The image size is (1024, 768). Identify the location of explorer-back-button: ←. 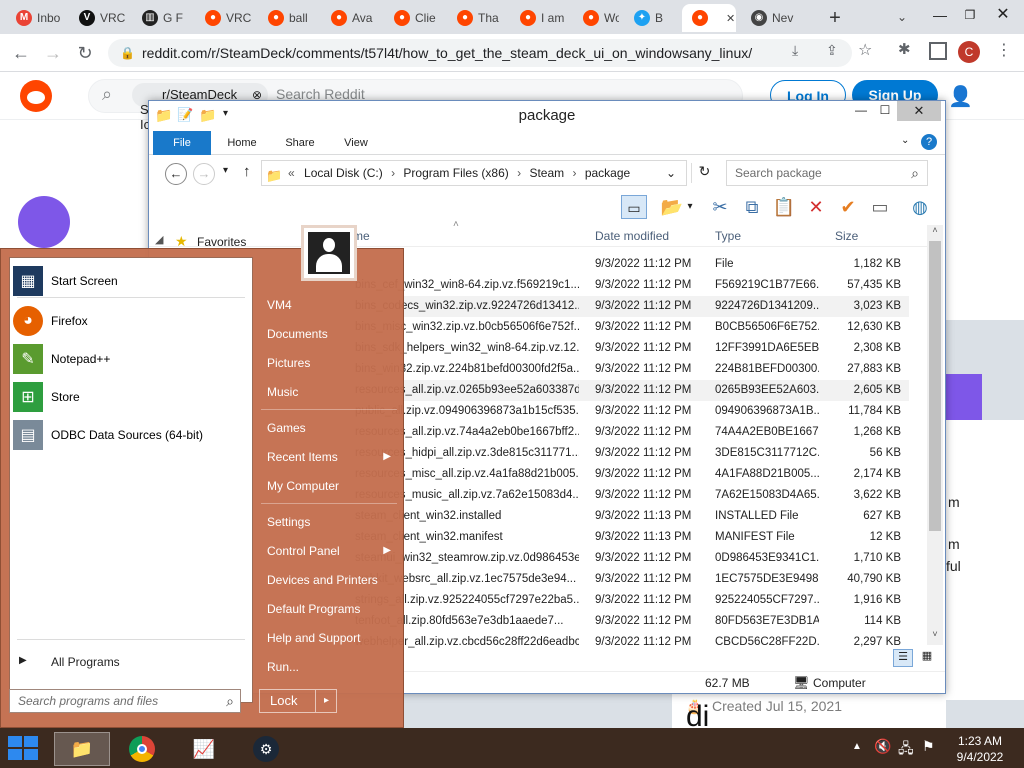
(176, 174).